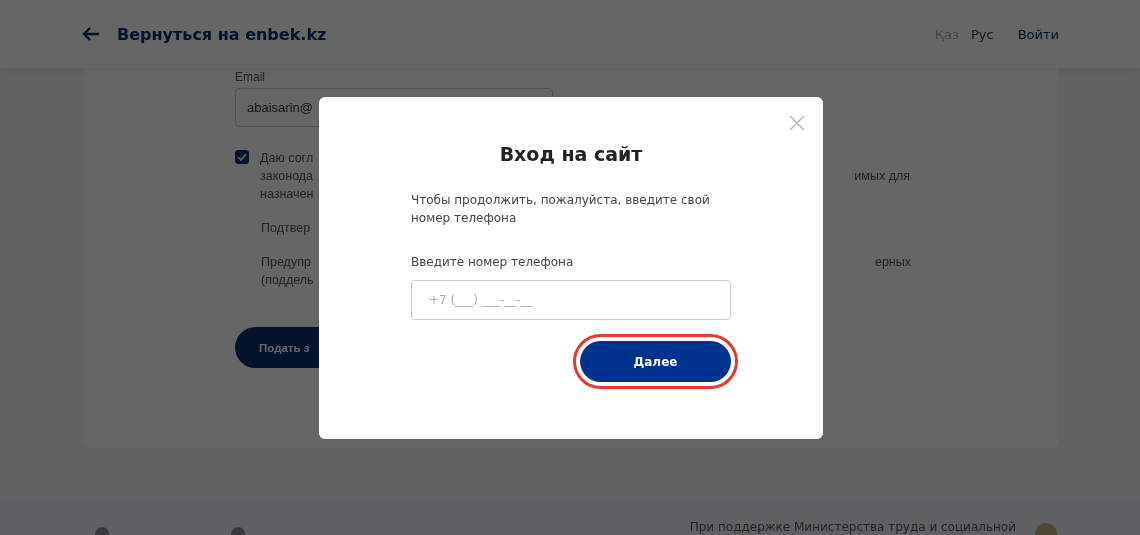  Describe the element at coordinates (277, 347) in the screenshot. I see `submit-button: Подать з` at that location.